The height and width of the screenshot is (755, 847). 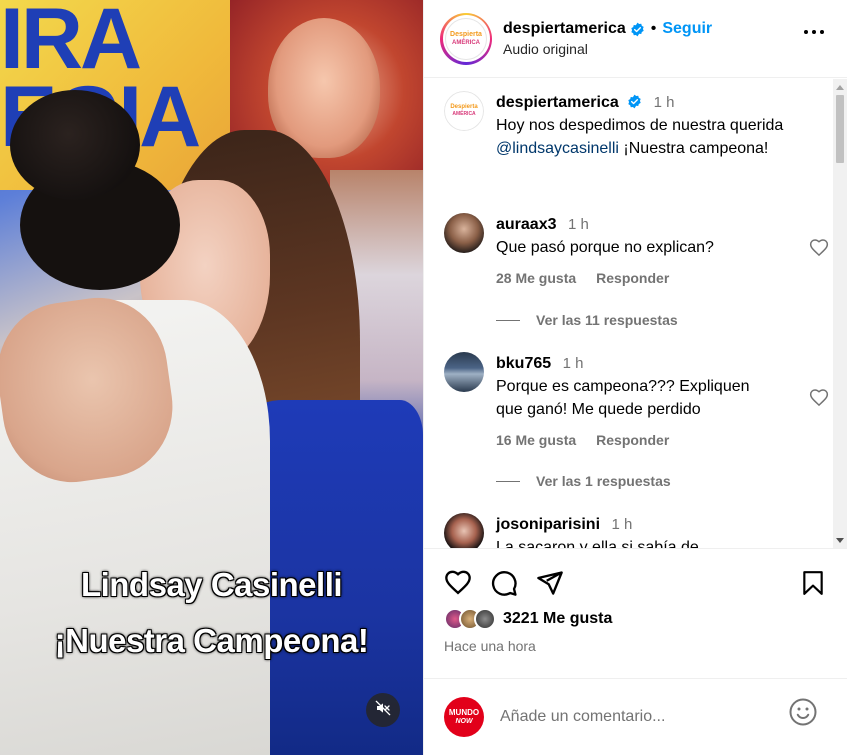 I want to click on comment-likes: 28 Me gusta, so click(x=536, y=278).